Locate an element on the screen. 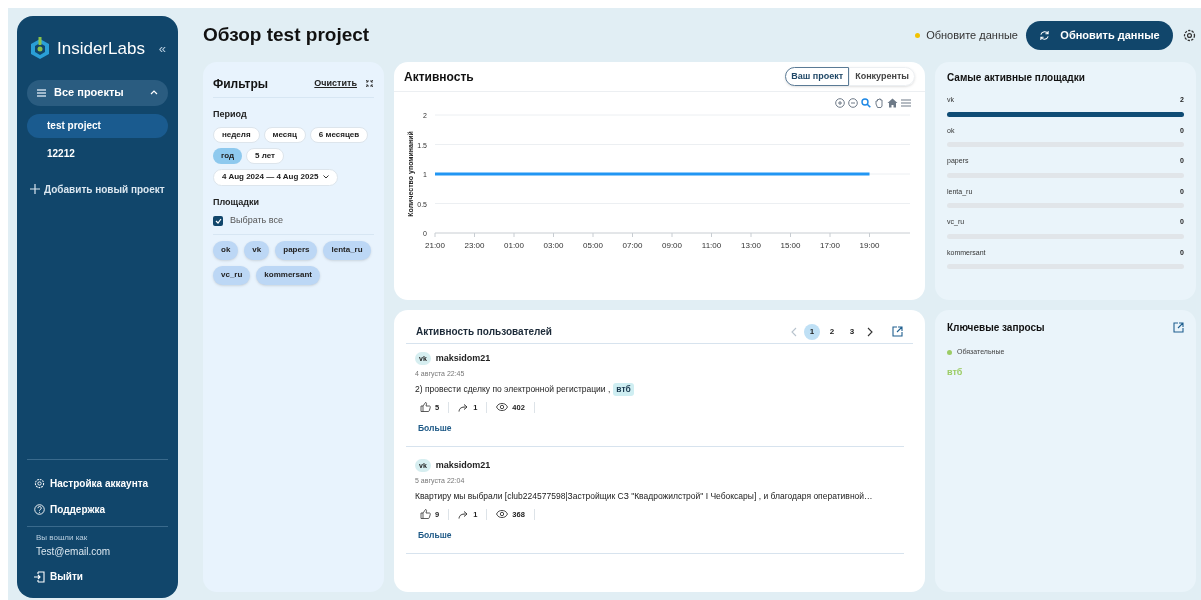  date-range-picker: 4 Aug 2024 — 4 Aug 2025 is located at coordinates (276, 177).